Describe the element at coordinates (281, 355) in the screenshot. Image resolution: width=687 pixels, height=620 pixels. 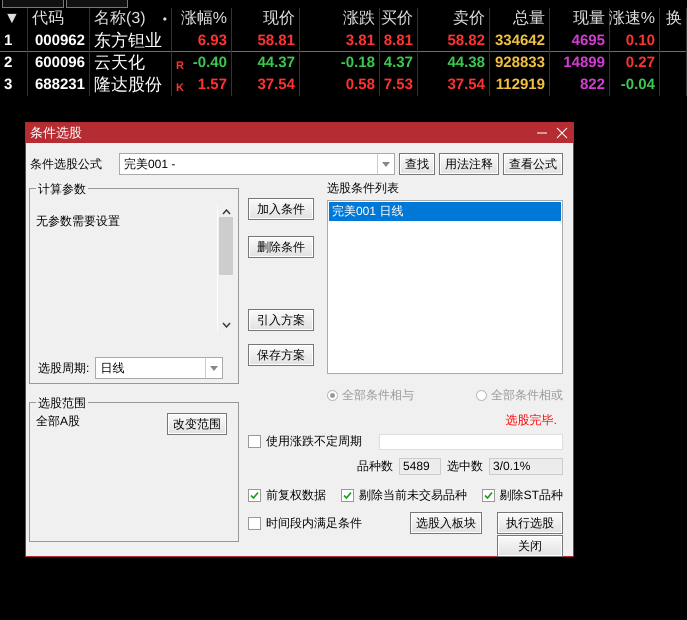
I see `action-button: 保存方案` at that location.